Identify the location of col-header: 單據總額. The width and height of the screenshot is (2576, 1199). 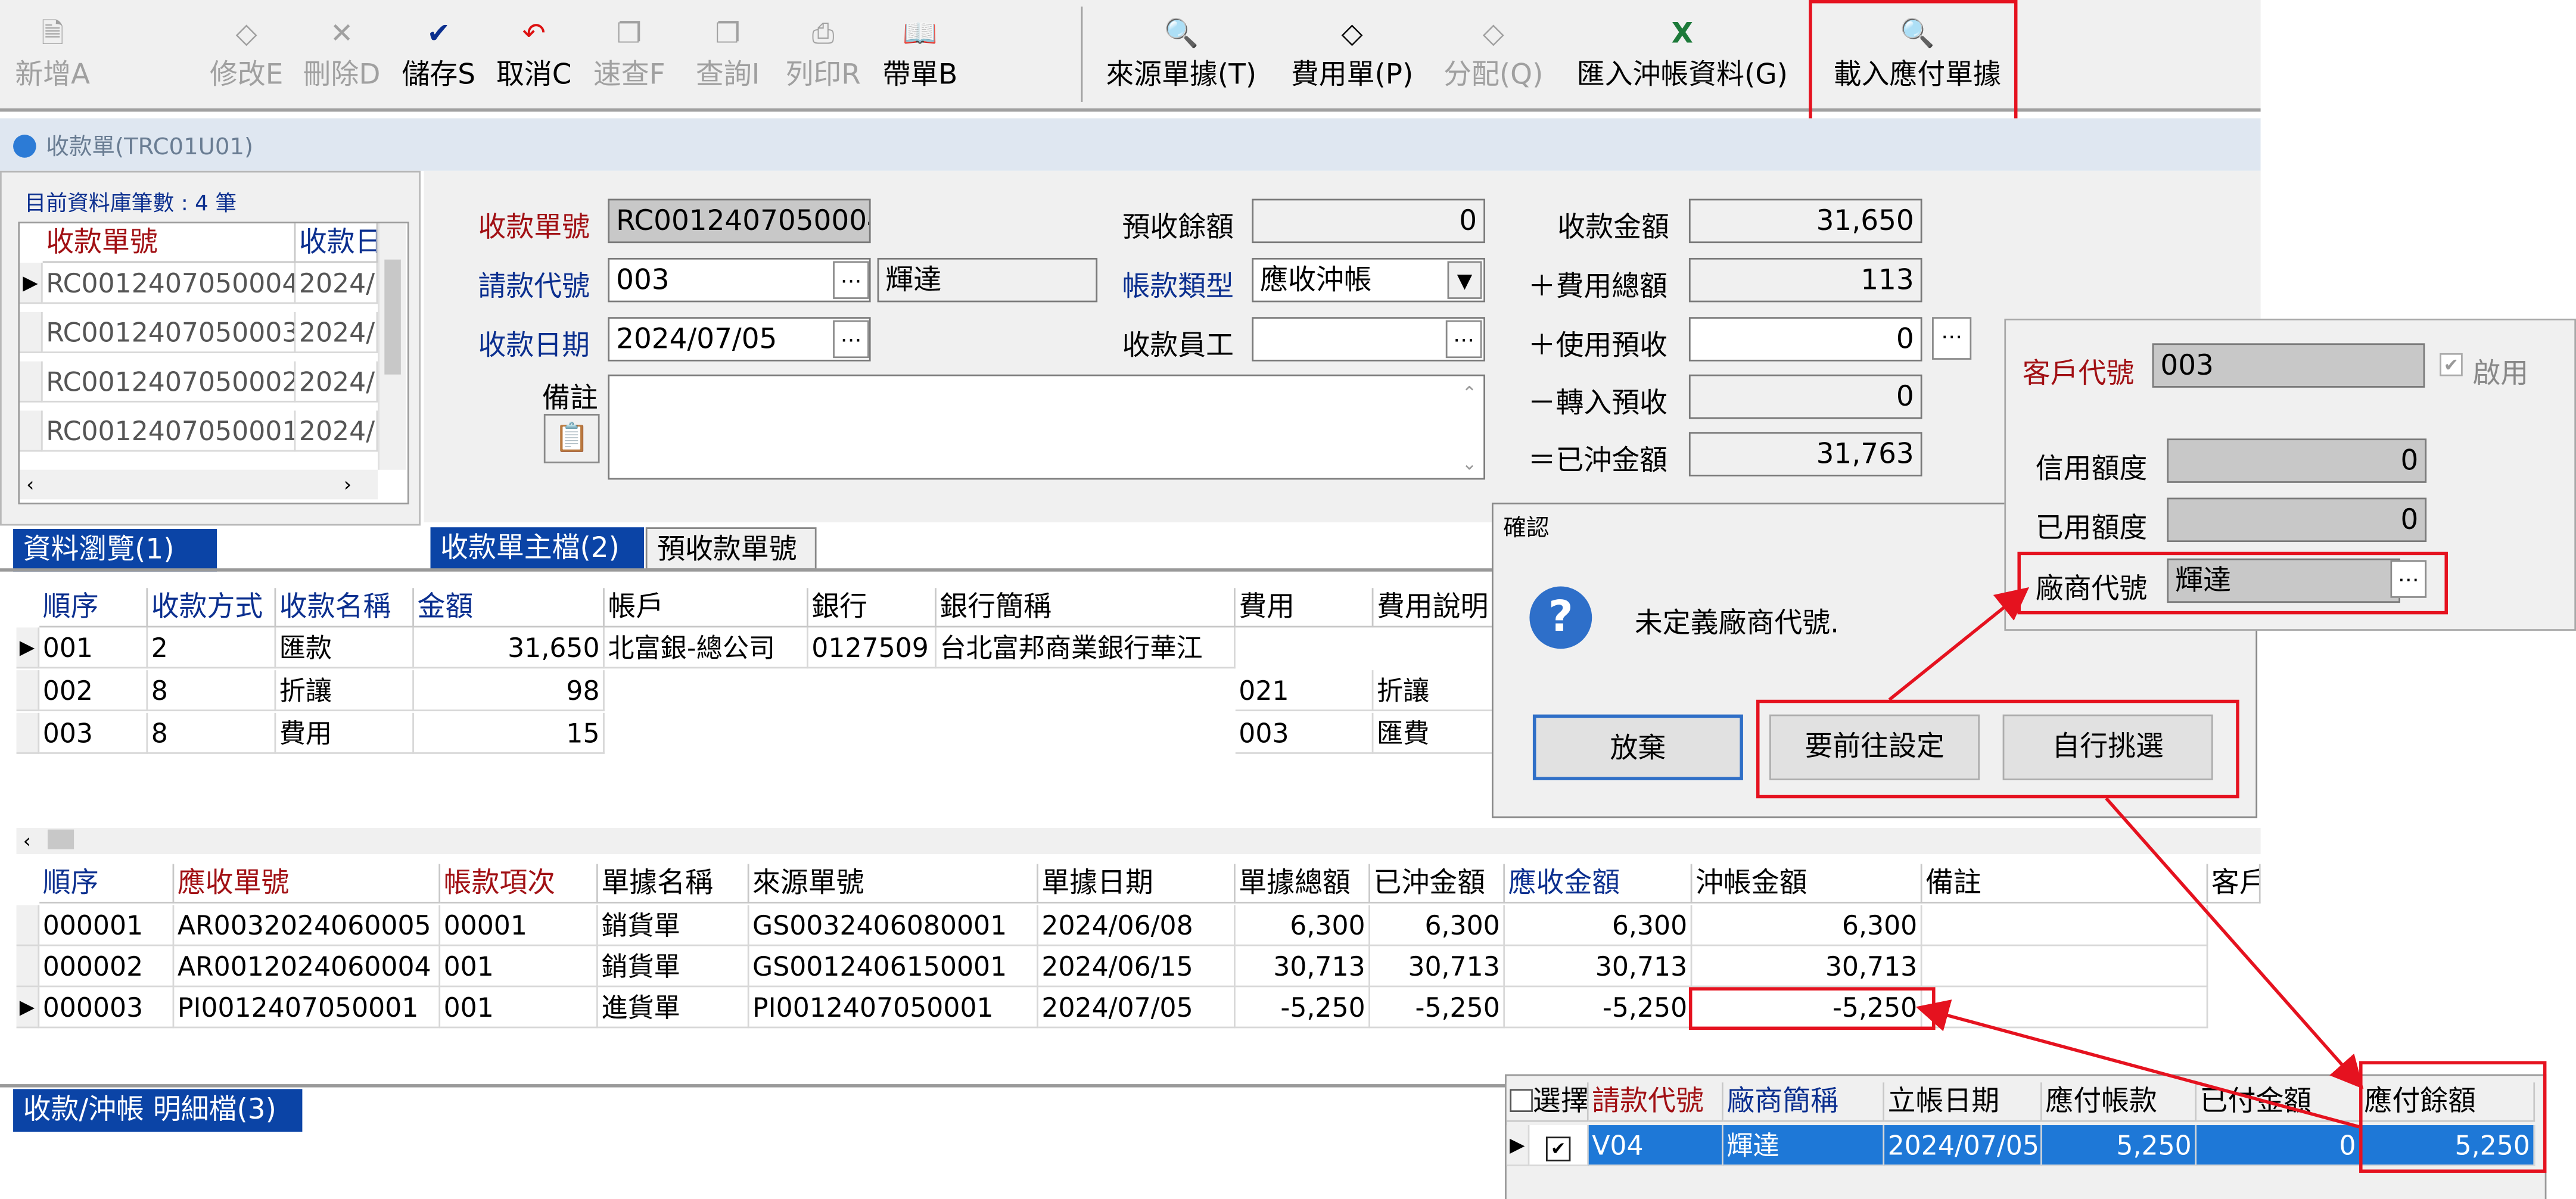
(1302, 884).